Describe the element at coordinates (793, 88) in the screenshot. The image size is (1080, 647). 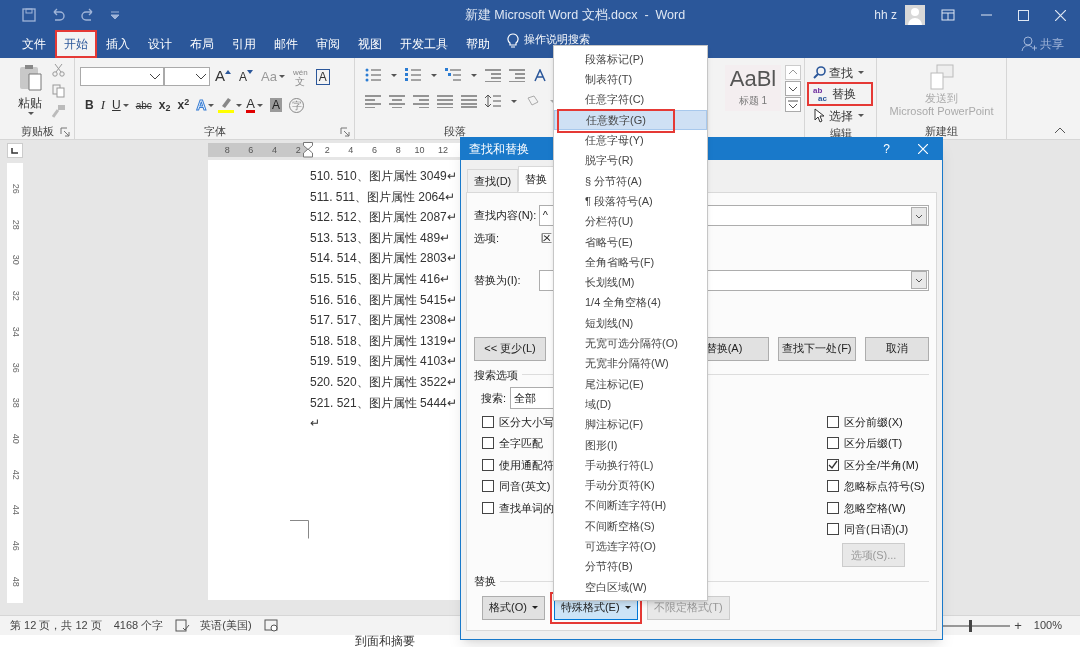
I see `scroll-down-icon` at that location.